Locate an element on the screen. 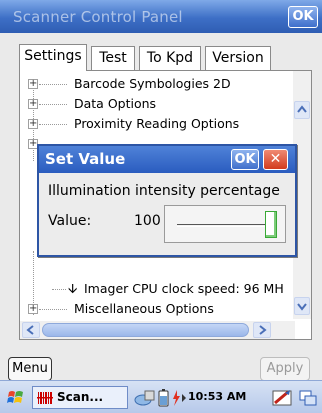 This screenshot has height=413, width=322. scroll-left-button is located at coordinates (31, 330).